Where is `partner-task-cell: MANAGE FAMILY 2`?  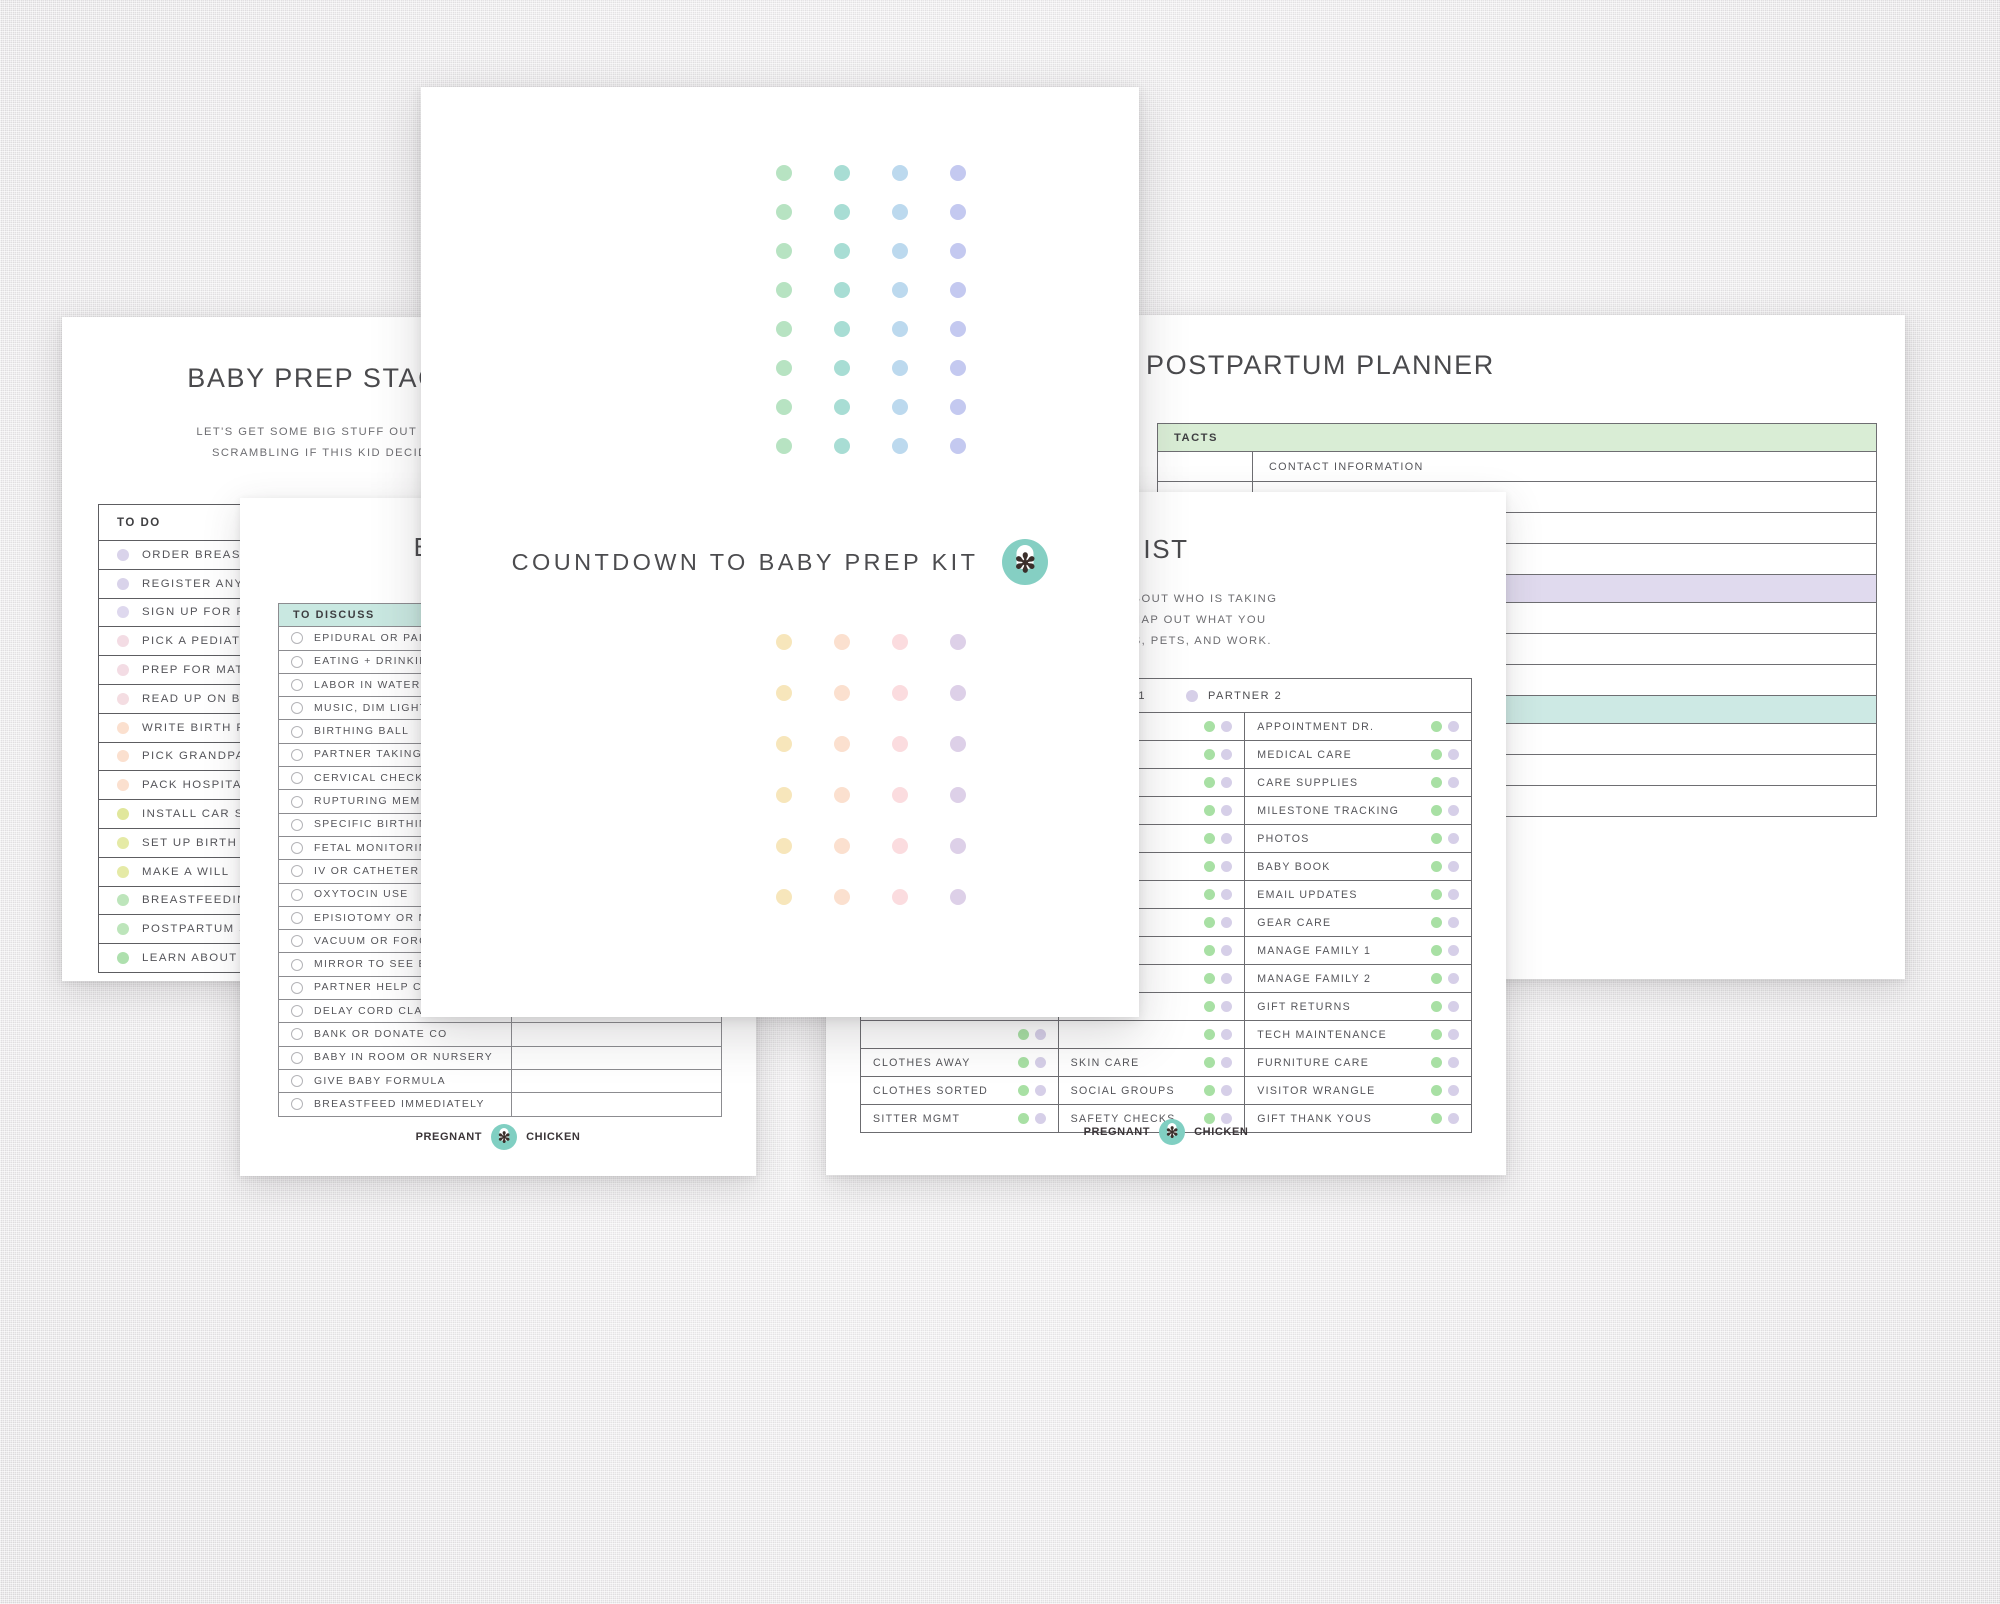 partner-task-cell: MANAGE FAMILY 2 is located at coordinates (1358, 978).